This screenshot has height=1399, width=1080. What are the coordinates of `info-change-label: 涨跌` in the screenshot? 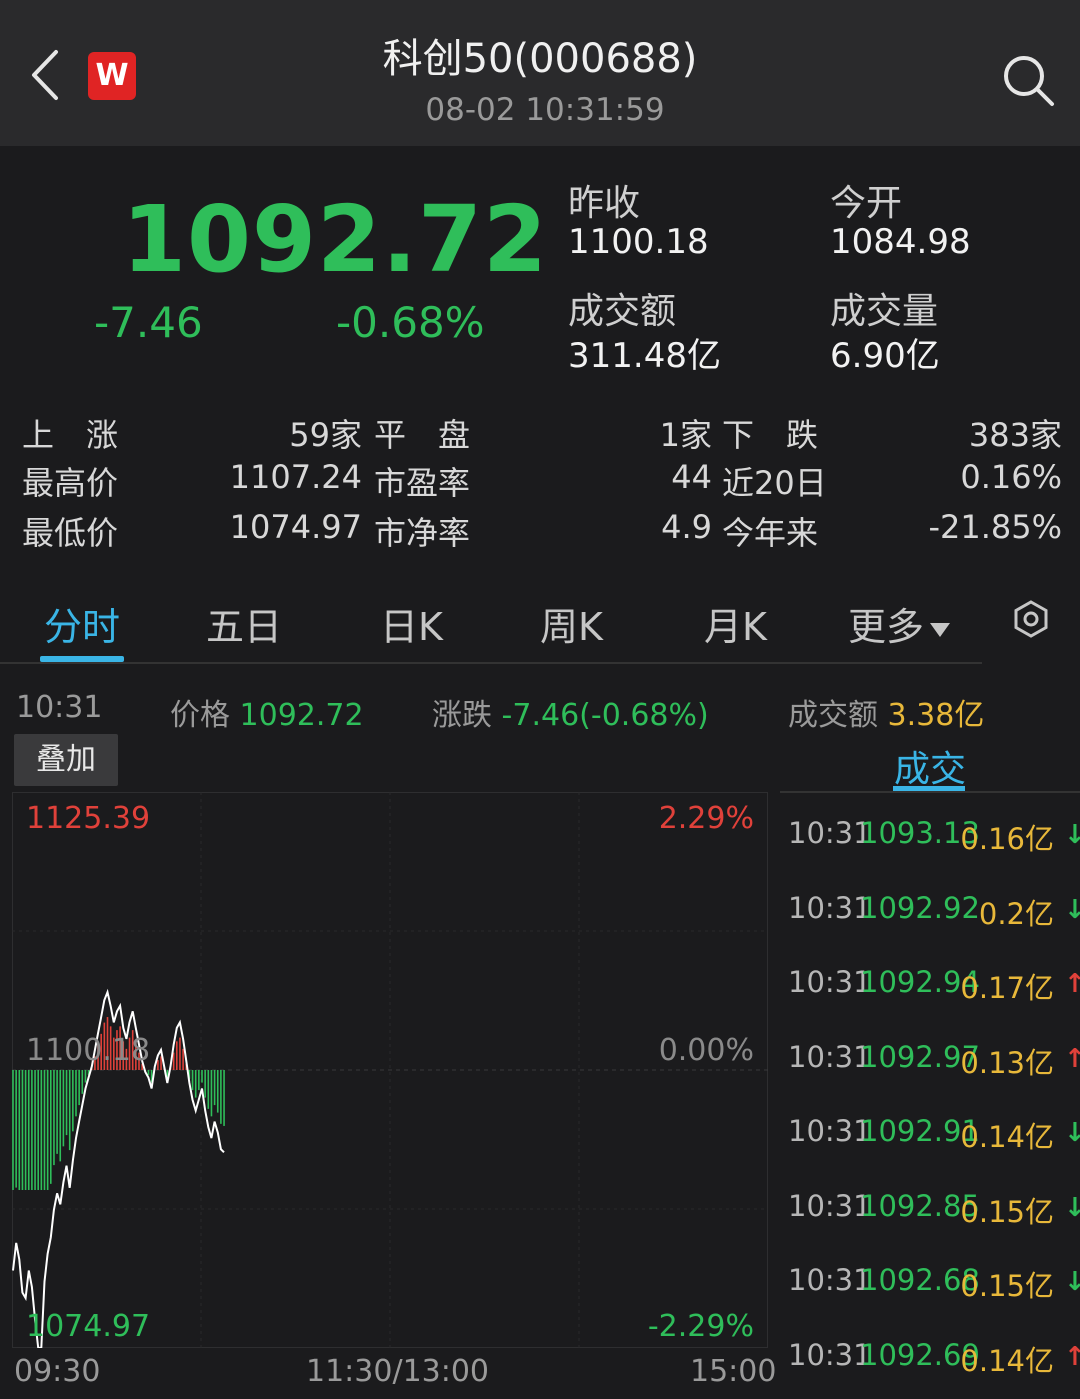 It's located at (462, 715).